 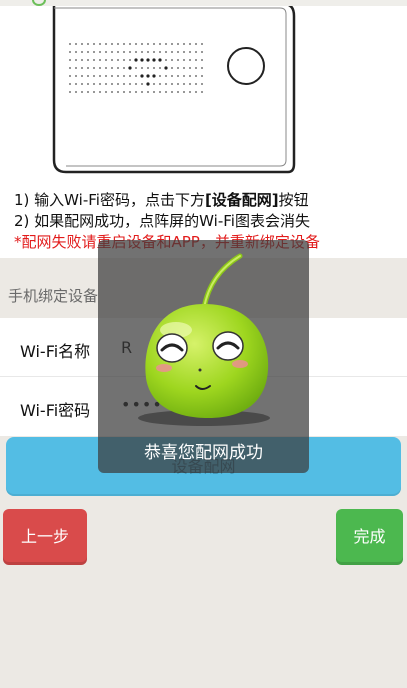 I want to click on ssid-label: Wi-Fi名称, so click(x=55, y=351).